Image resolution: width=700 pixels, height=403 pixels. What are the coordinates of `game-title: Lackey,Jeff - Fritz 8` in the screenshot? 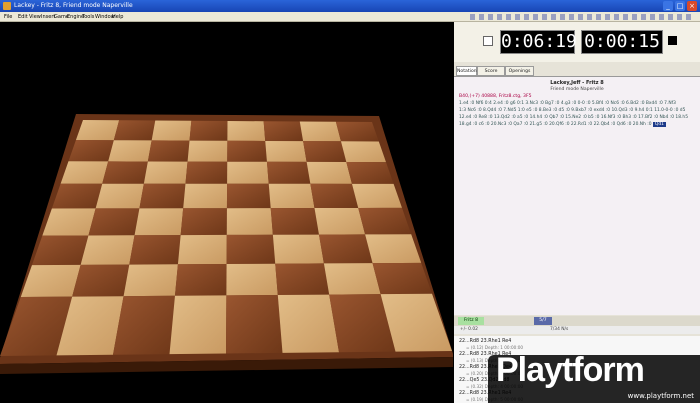 It's located at (577, 83).